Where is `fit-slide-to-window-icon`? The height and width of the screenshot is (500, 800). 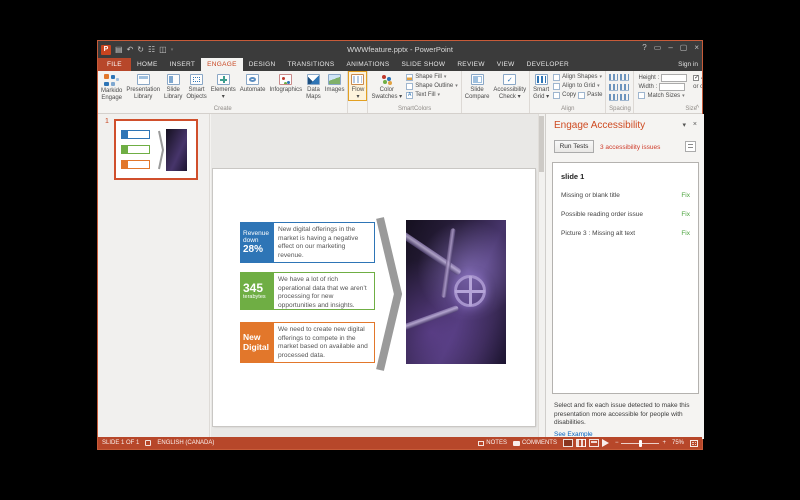 fit-slide-to-window-icon is located at coordinates (694, 443).